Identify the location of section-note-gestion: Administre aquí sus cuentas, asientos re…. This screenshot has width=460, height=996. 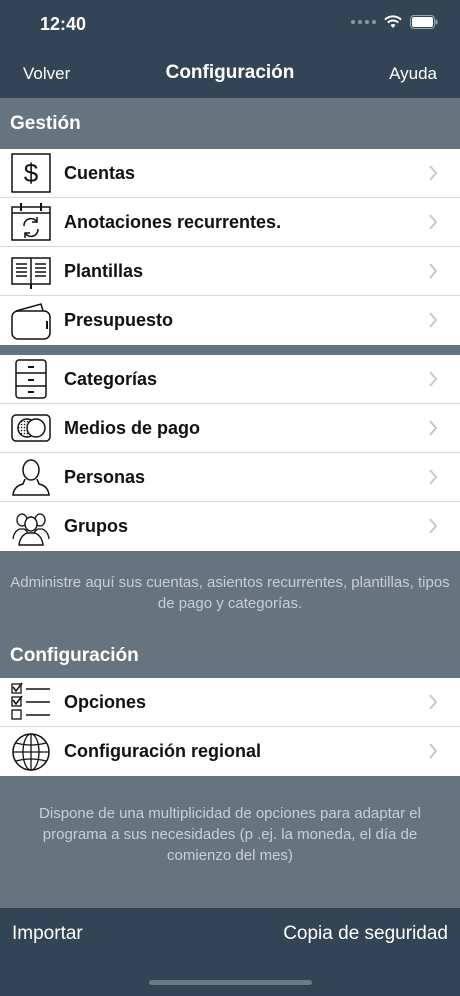
(230, 593).